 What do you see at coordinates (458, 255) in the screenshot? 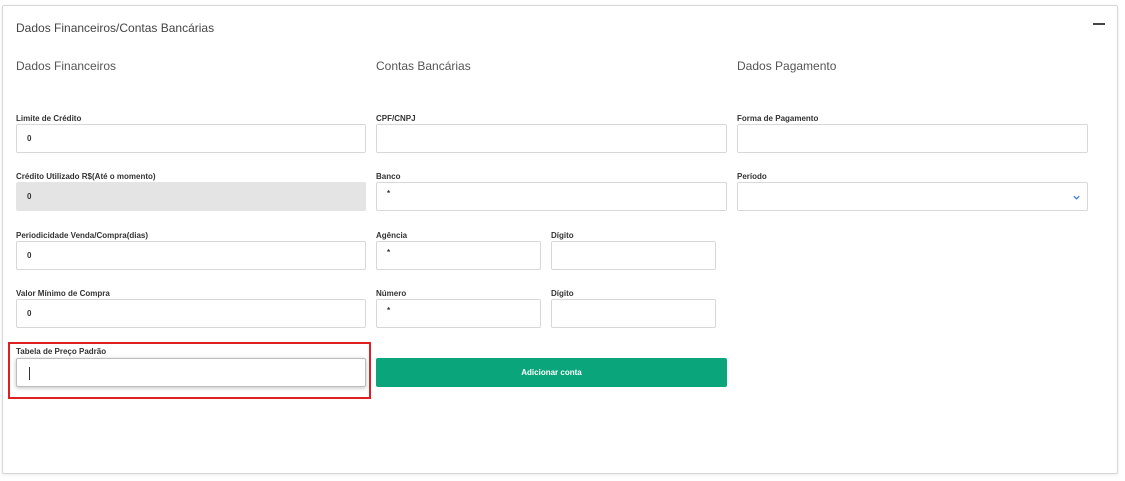
I see `agencia-input: *` at bounding box center [458, 255].